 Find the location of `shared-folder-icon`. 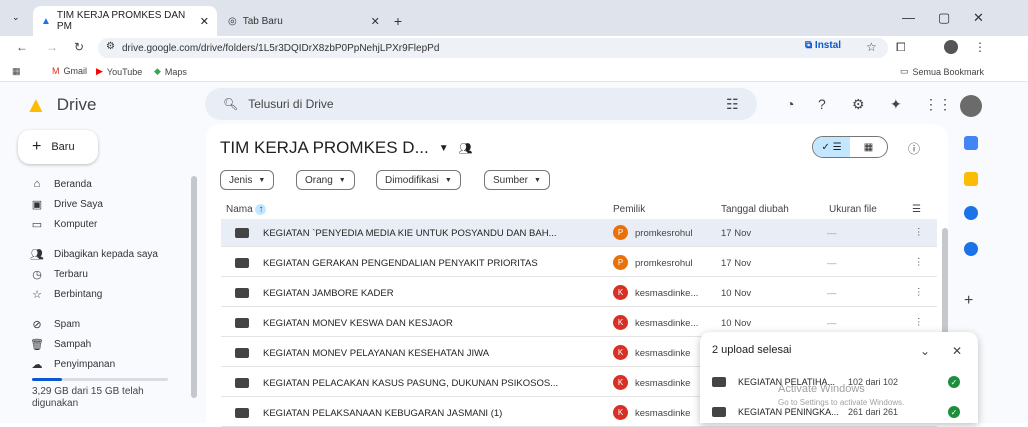

shared-folder-icon is located at coordinates (242, 413).